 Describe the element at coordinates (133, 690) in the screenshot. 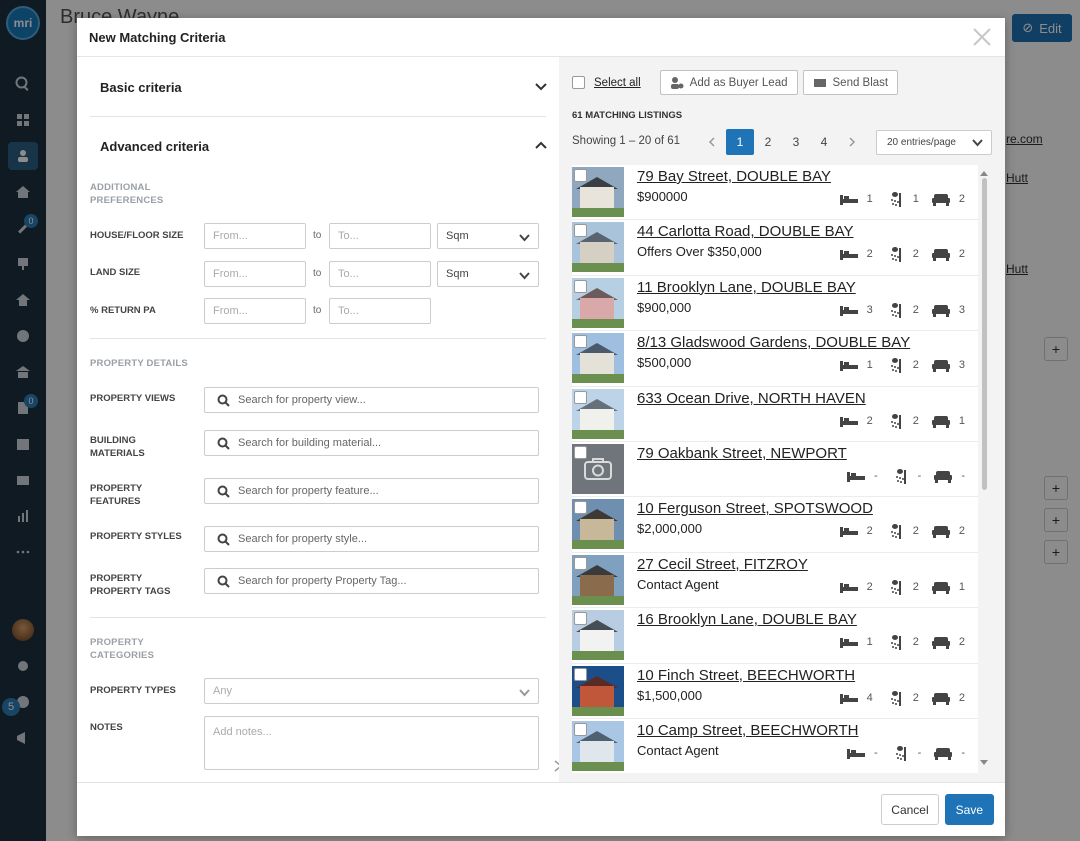

I see `property-types-label: PROPERTY TYPES` at that location.